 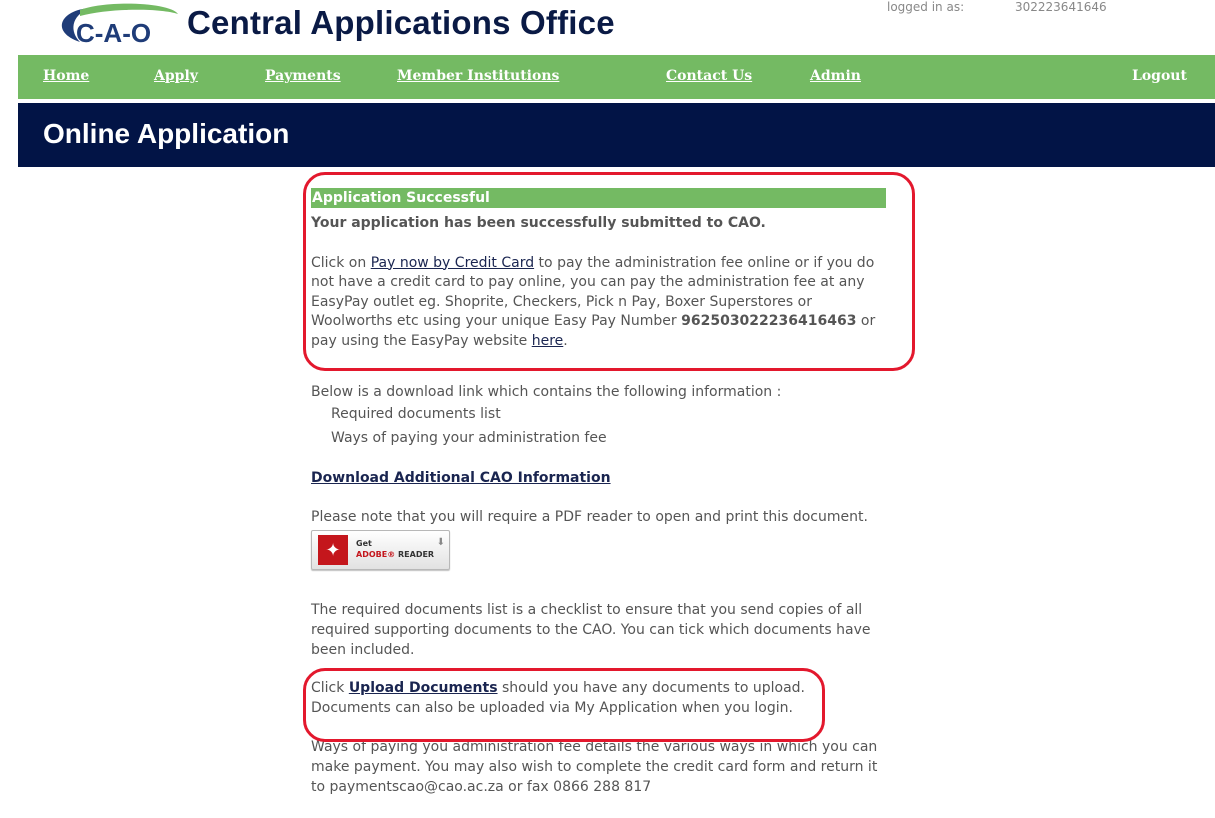 What do you see at coordinates (452, 263) in the screenshot?
I see `pay-by-credit-card-link: Pay now by Credit Card` at bounding box center [452, 263].